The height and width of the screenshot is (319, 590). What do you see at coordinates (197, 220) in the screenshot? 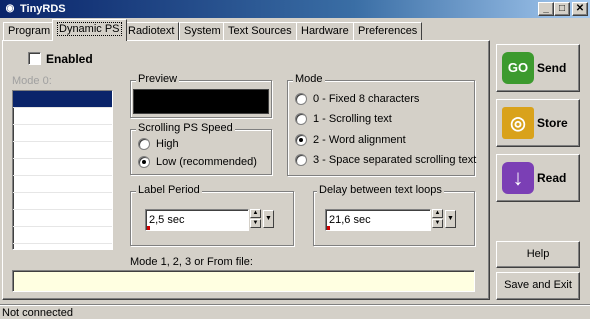
I see `label-period-input: 2,5 sec` at bounding box center [197, 220].